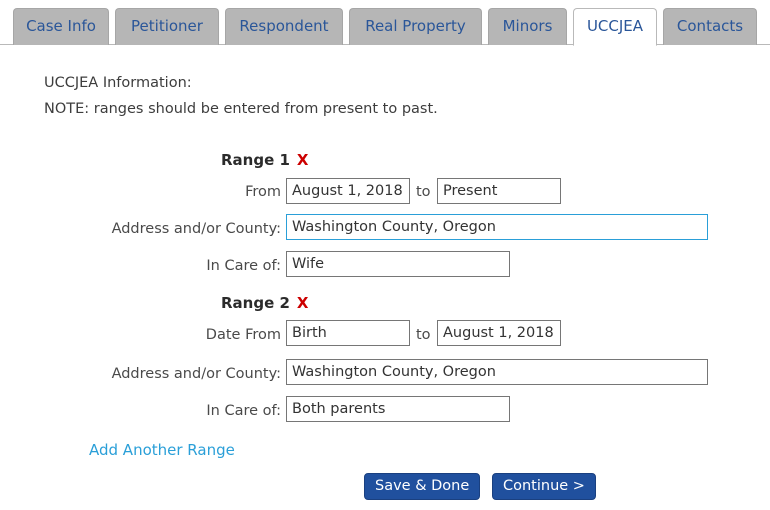  What do you see at coordinates (544, 486) in the screenshot?
I see `continue-button: Continue >` at bounding box center [544, 486].